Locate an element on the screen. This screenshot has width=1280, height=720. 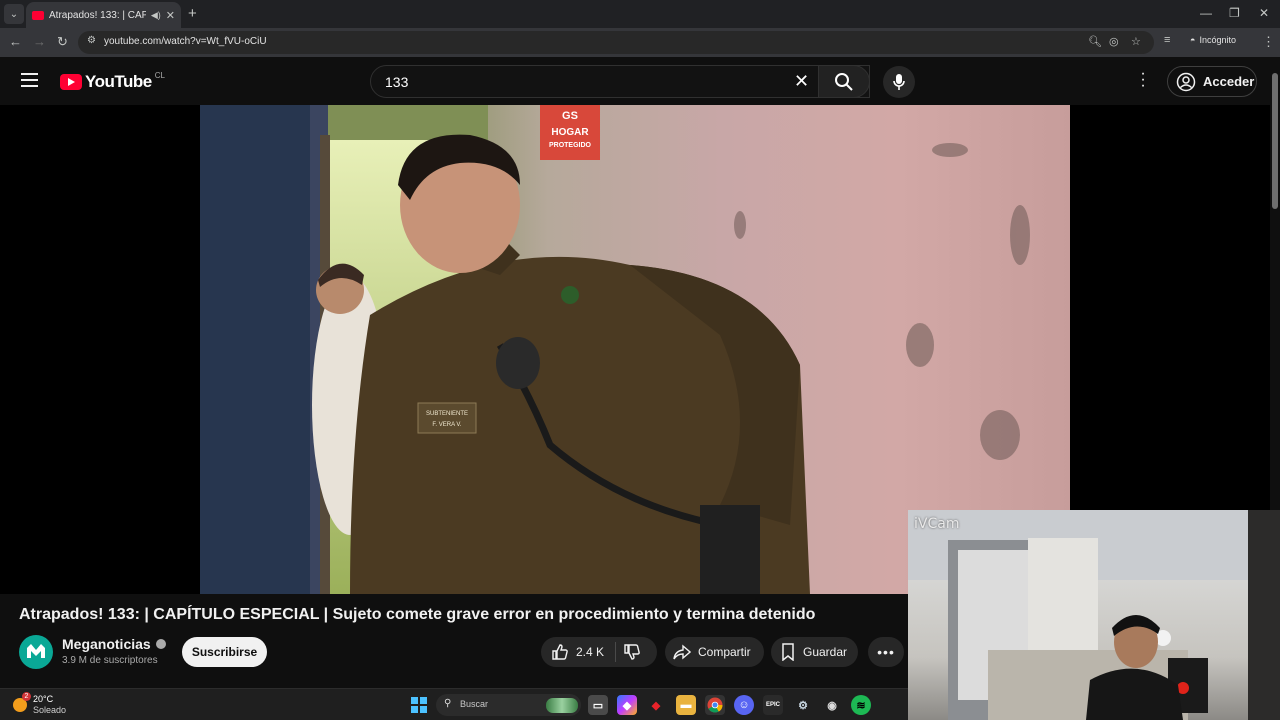
file-explorer-icon: ▬ is located at coordinates (686, 705).